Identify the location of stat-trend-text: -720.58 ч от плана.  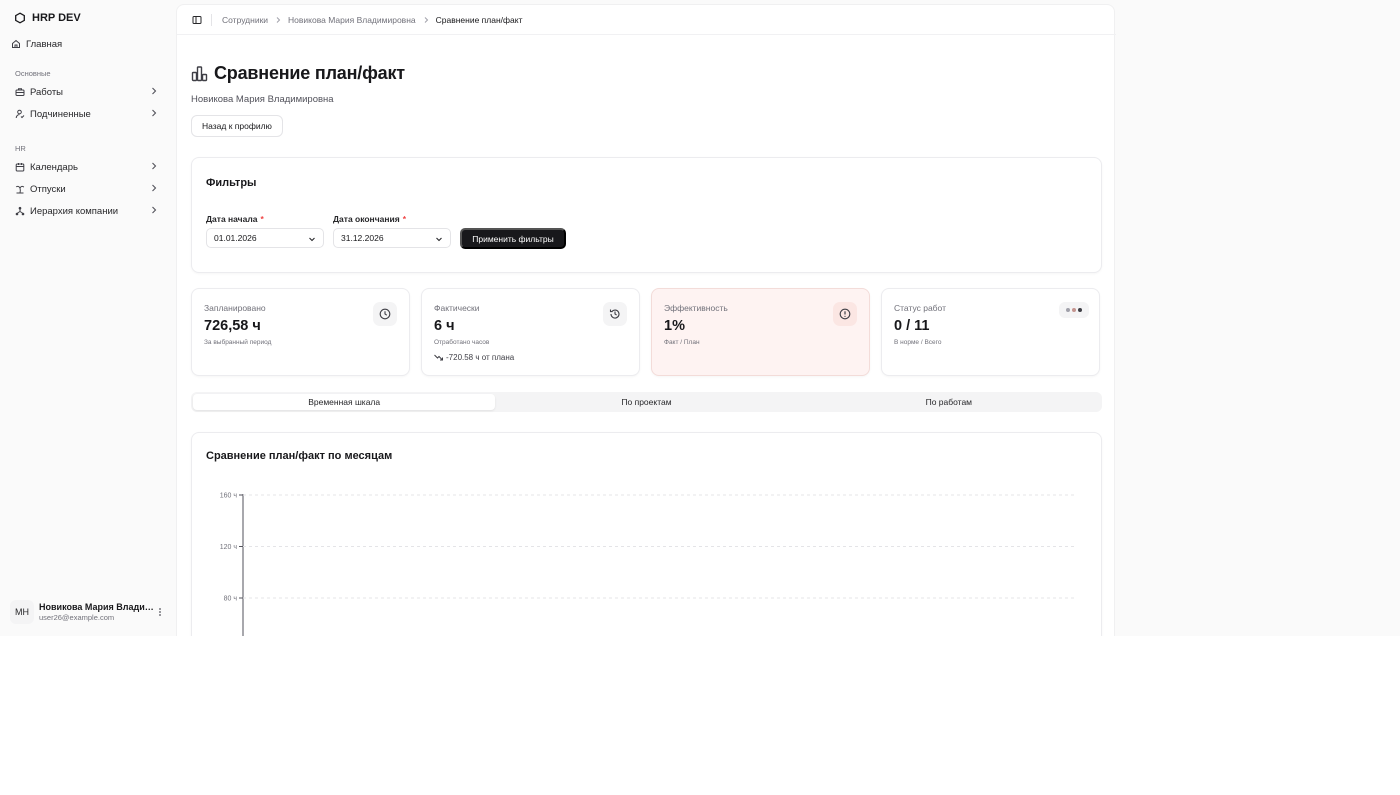
(480, 357).